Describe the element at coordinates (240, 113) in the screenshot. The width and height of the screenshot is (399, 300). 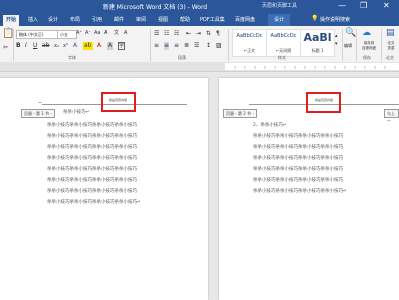
I see `header-section-tag: 页眉 - 第 2 节 -` at that location.